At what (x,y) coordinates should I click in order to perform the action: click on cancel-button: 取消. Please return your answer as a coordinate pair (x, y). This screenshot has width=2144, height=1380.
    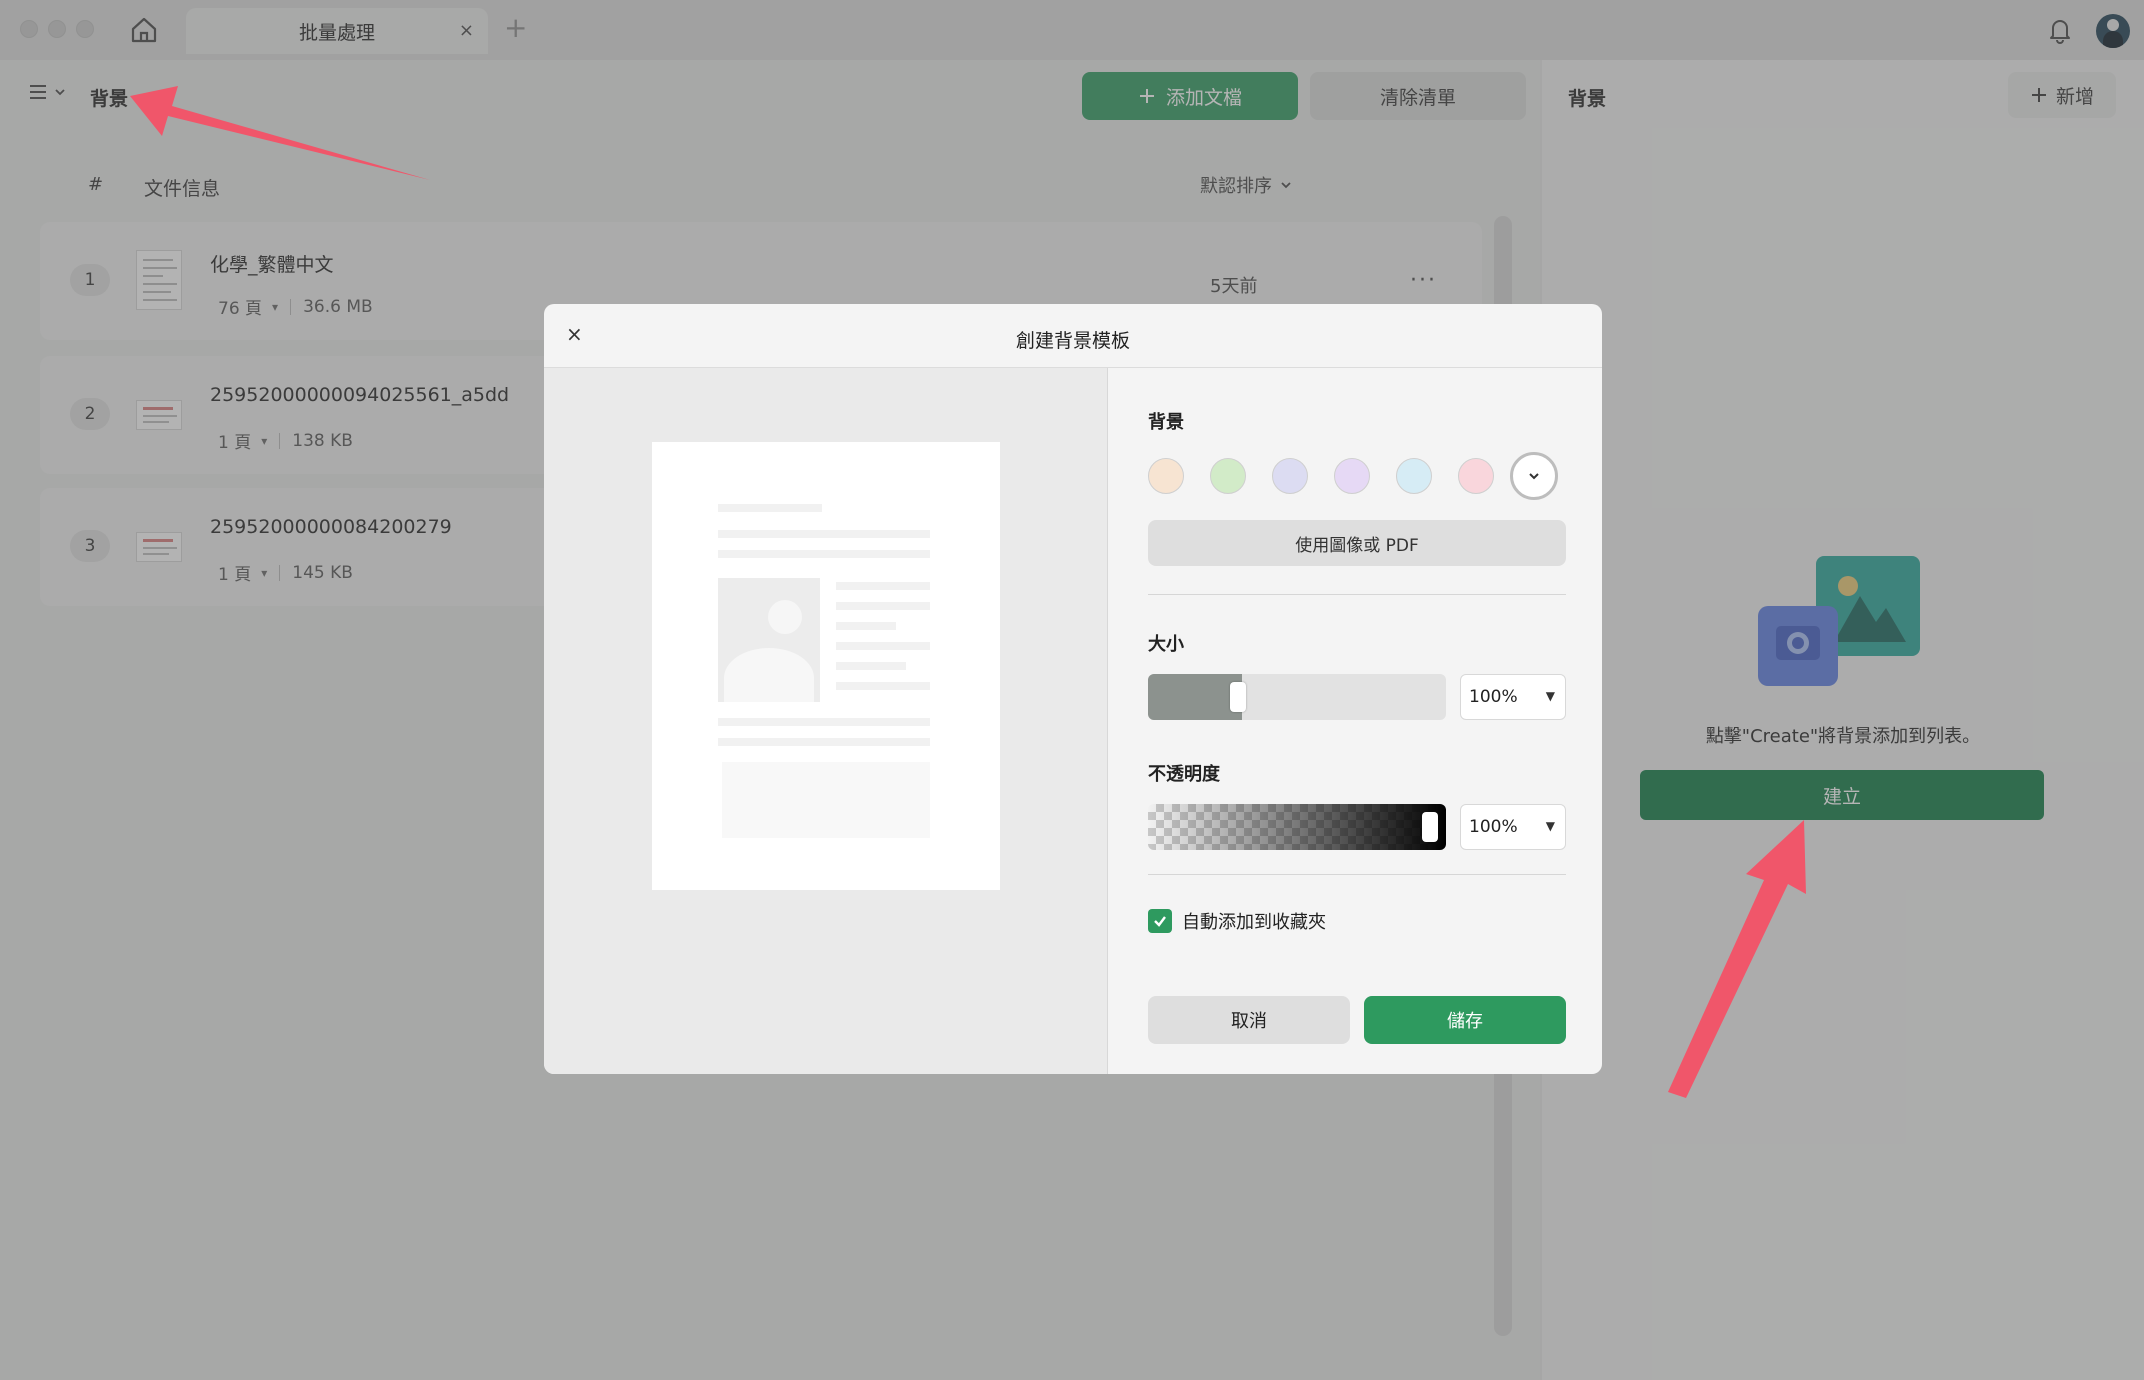
    Looking at the image, I should click on (1249, 1020).